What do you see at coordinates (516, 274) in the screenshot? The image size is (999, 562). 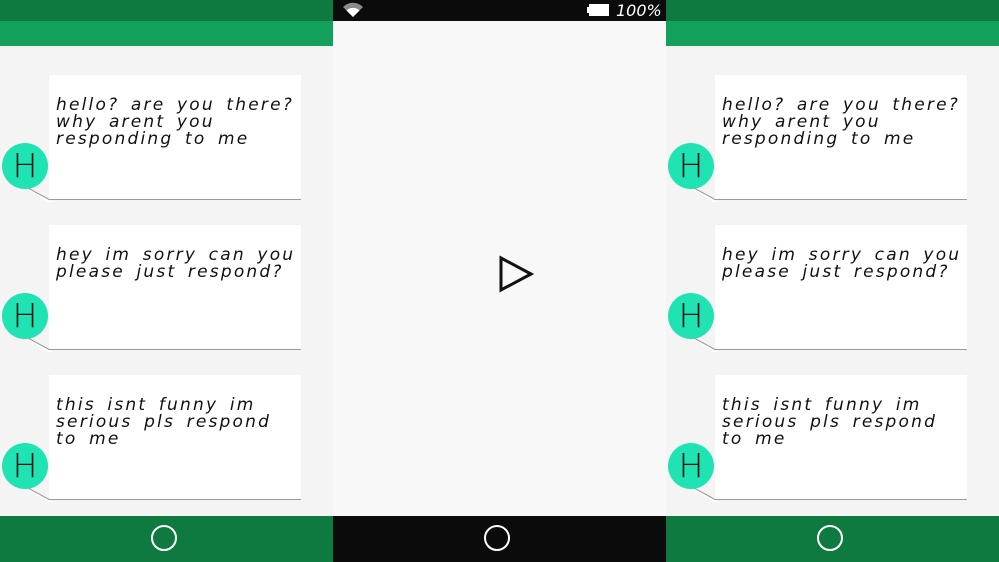 I see `play-icon` at bounding box center [516, 274].